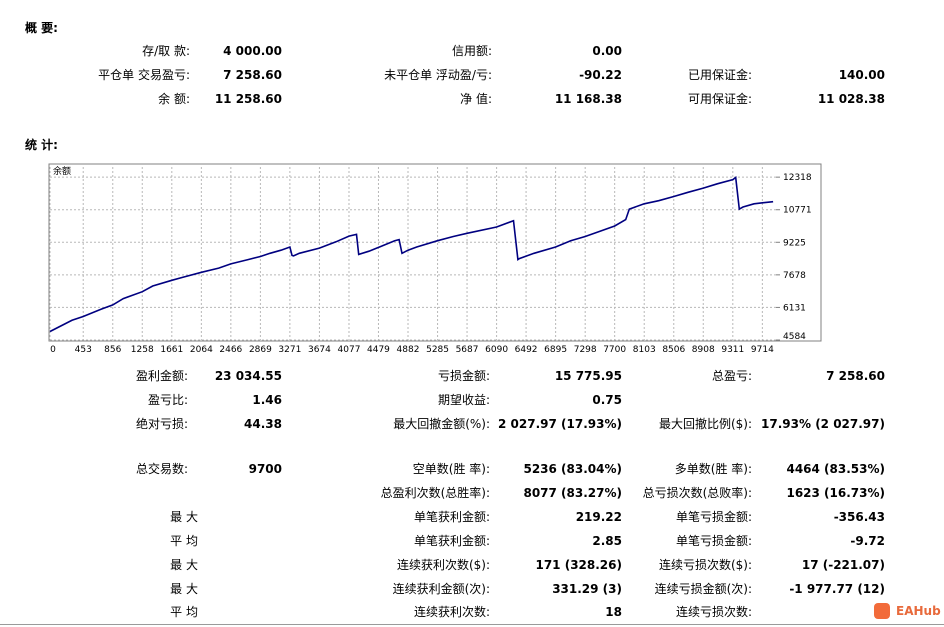 The height and width of the screenshot is (627, 944). What do you see at coordinates (248, 376) in the screenshot?
I see `gross-profit-value: 23 034.55` at bounding box center [248, 376].